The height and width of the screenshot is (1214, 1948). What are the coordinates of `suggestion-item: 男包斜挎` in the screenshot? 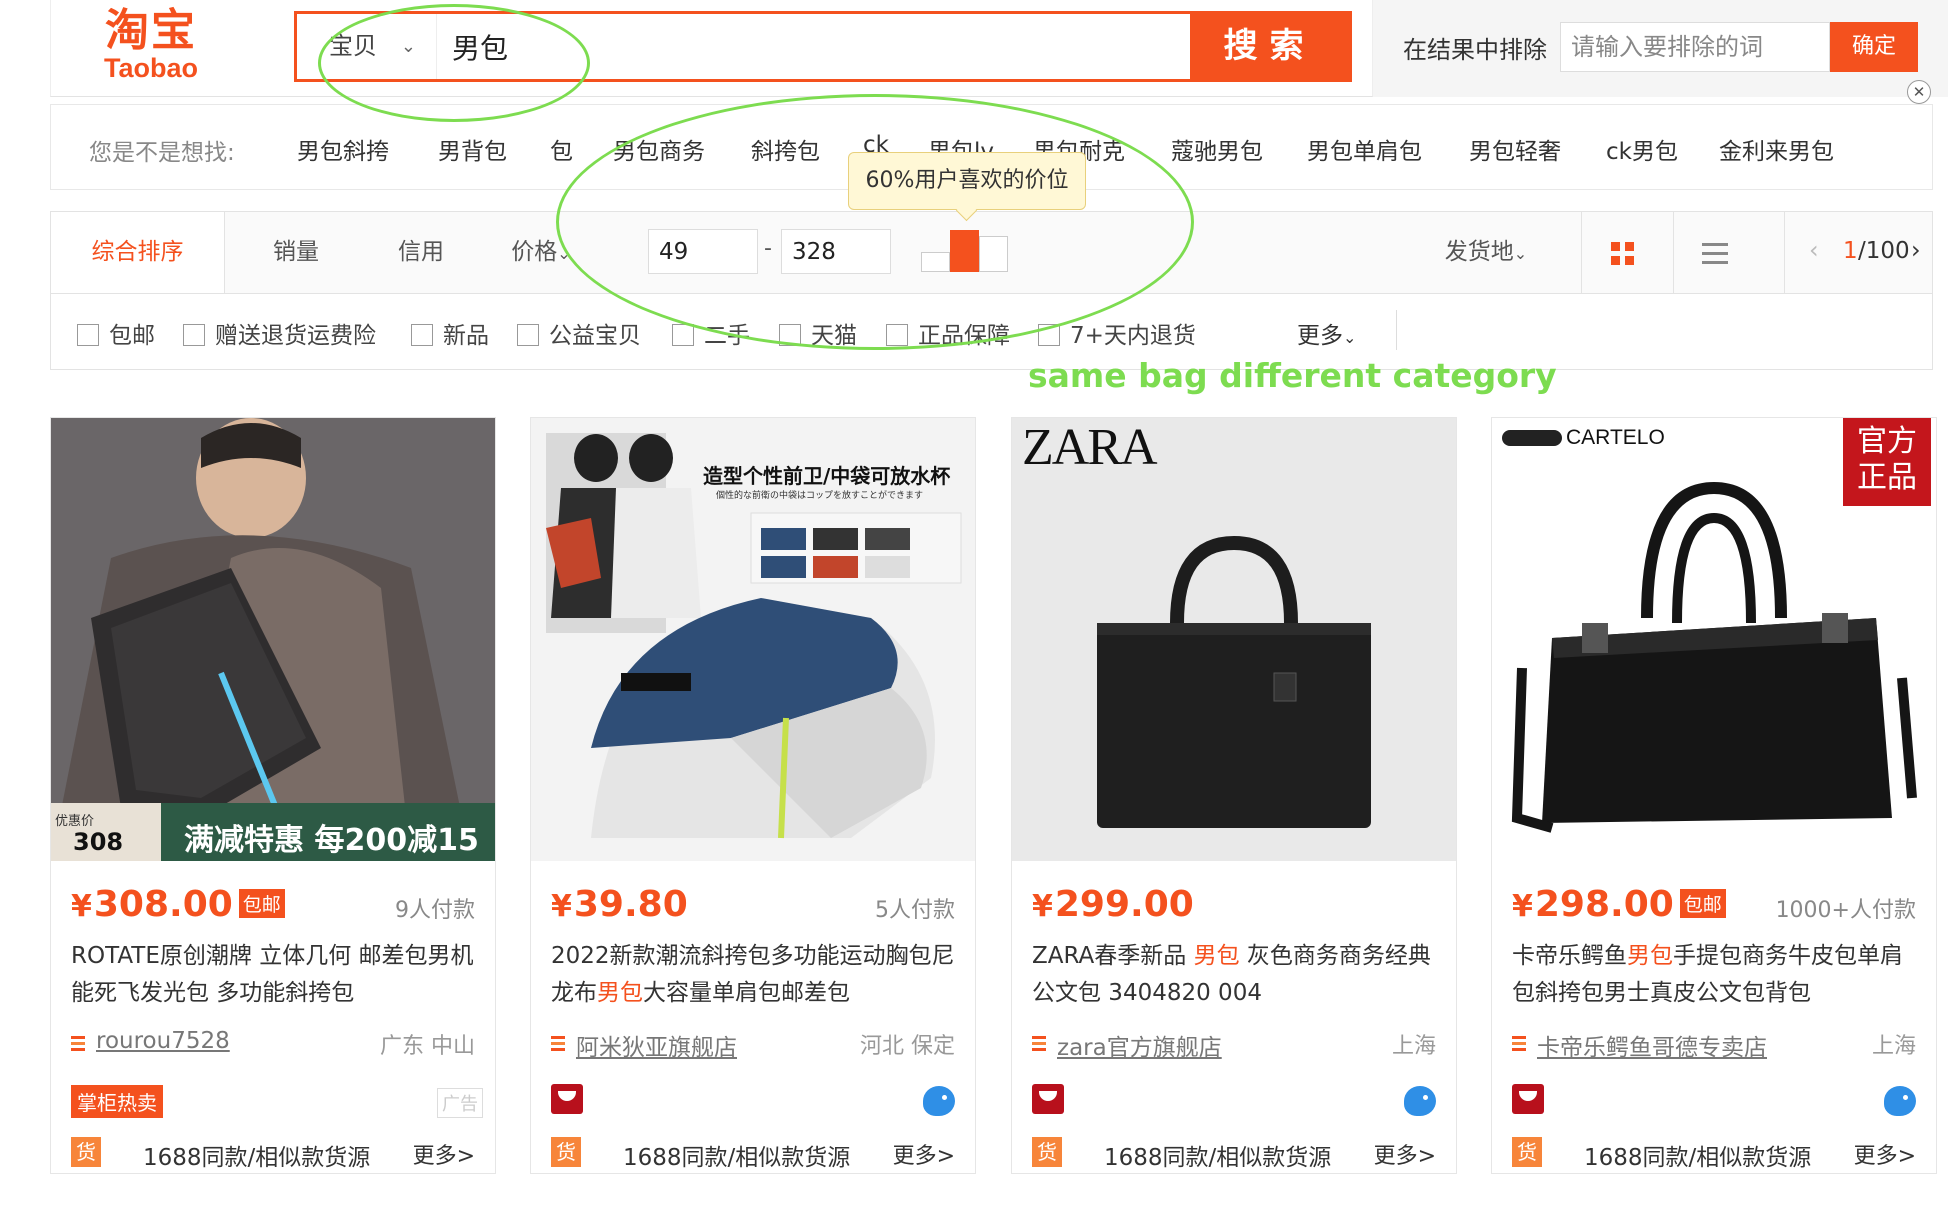 It's located at (343, 149).